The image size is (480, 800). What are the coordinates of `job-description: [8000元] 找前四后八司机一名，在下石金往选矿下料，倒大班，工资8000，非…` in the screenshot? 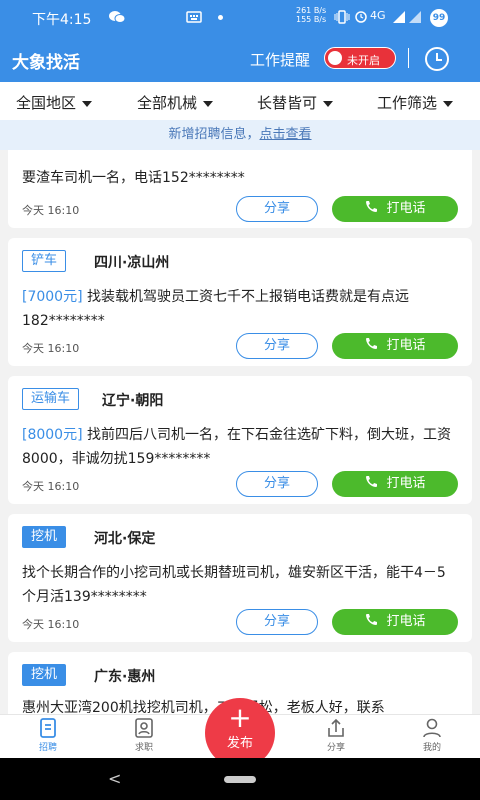 It's located at (237, 447).